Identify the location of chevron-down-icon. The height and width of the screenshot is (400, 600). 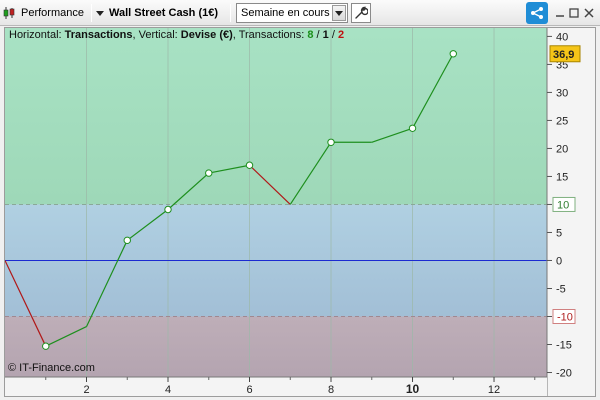
(339, 13).